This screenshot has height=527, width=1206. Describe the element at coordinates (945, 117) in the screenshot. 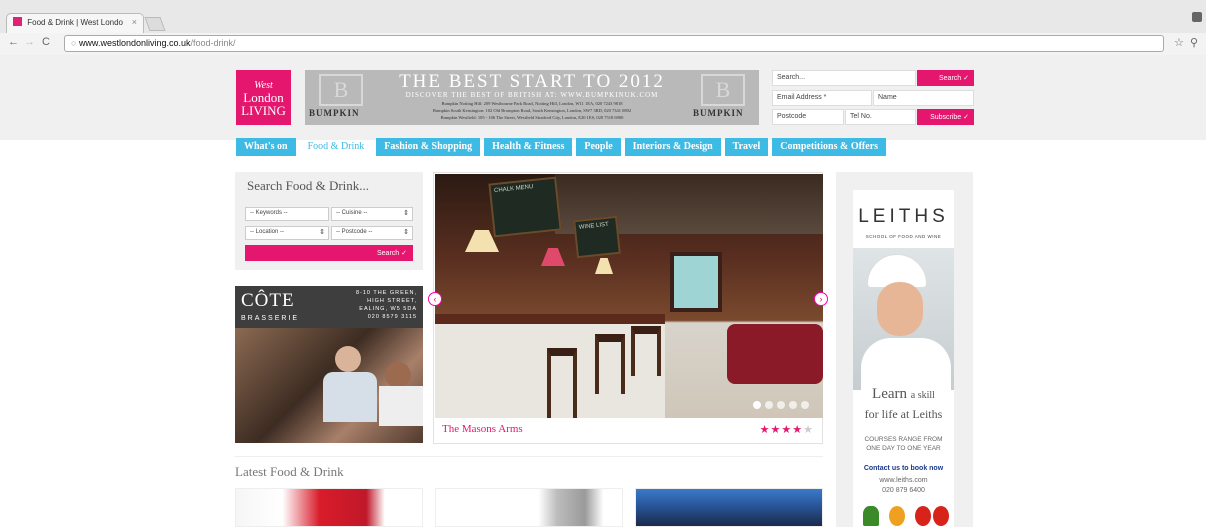

I see `subscribe-button: Subscribe ✓` at that location.